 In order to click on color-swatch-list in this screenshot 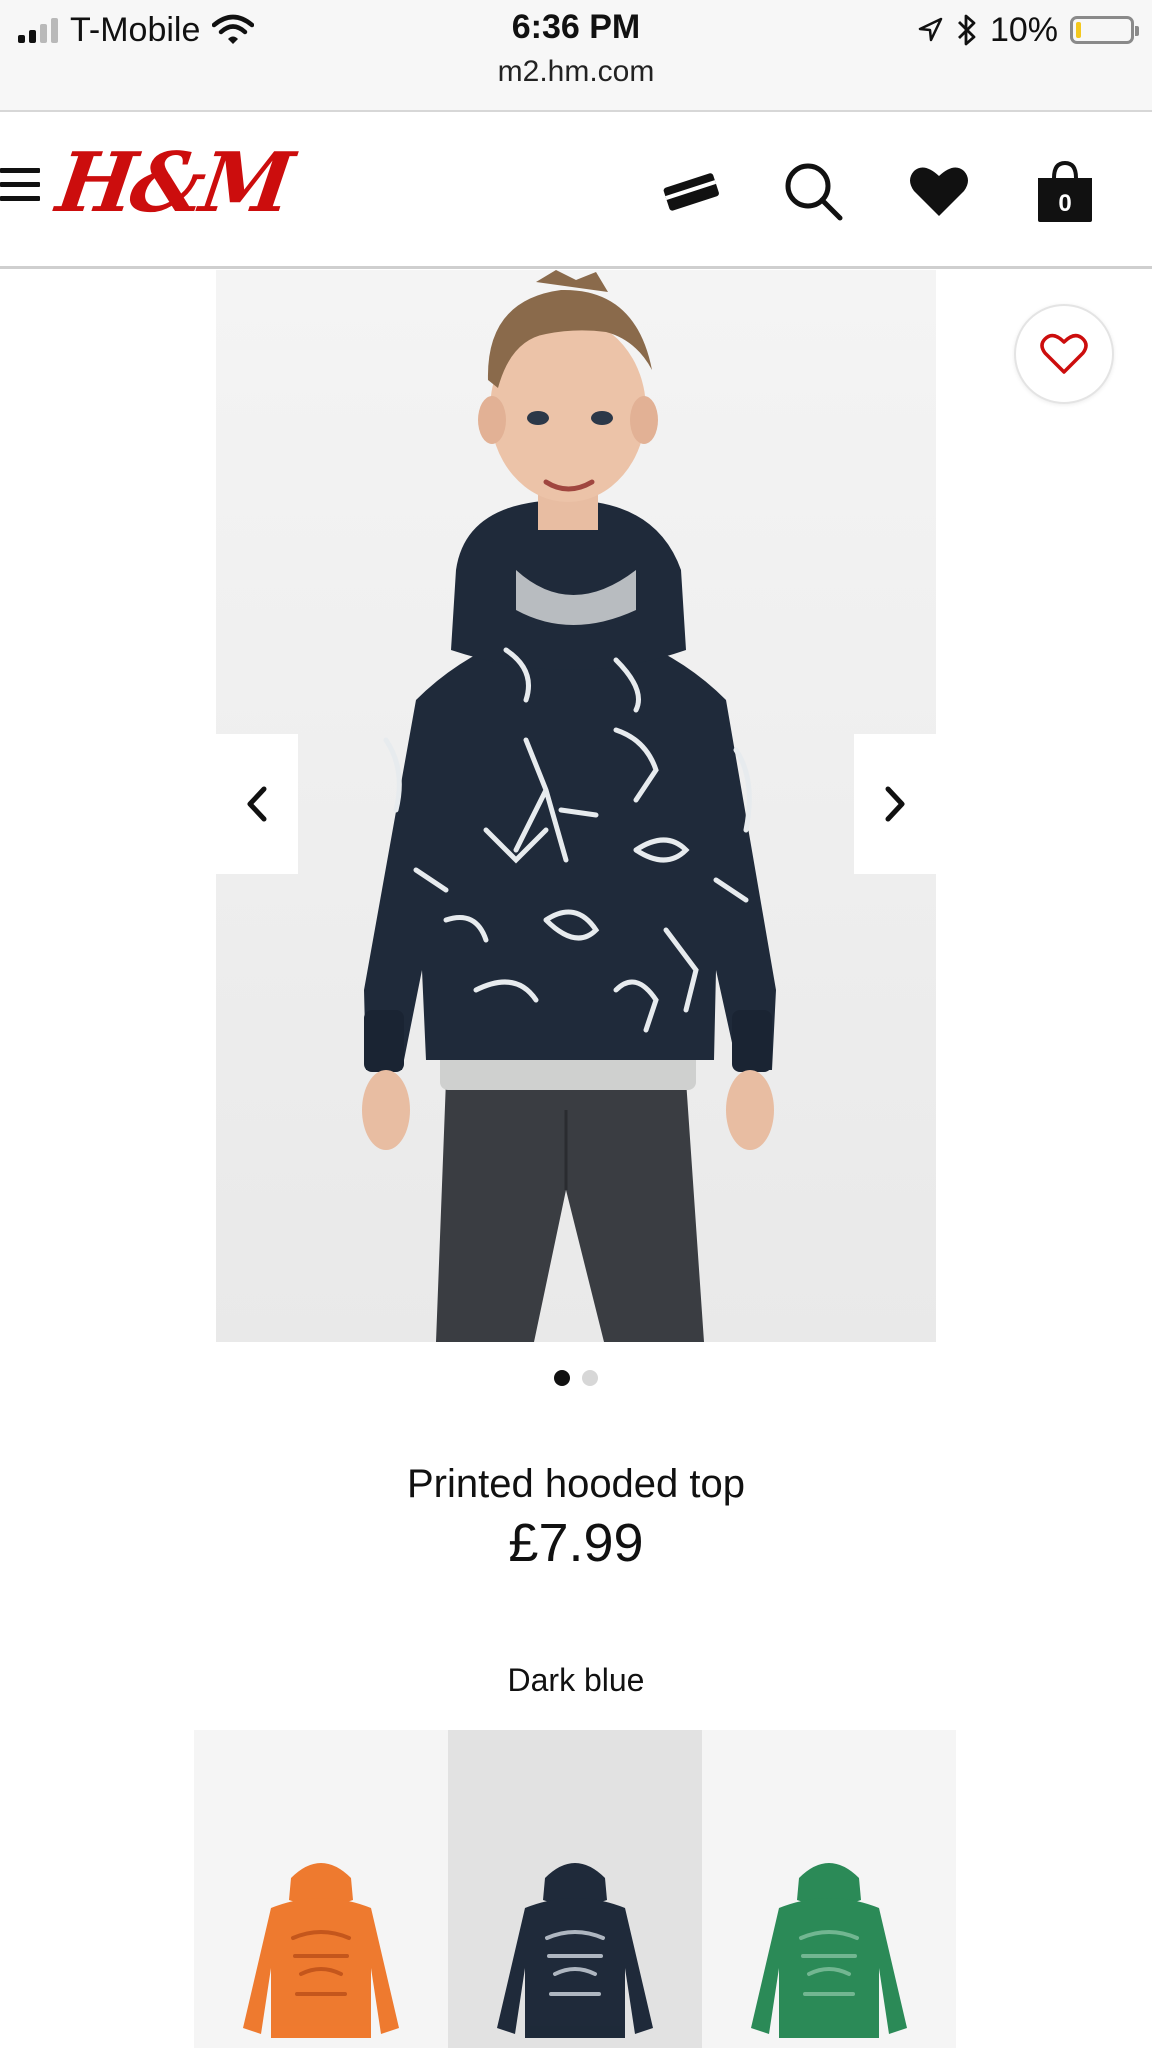, I will do `click(576, 1889)`.